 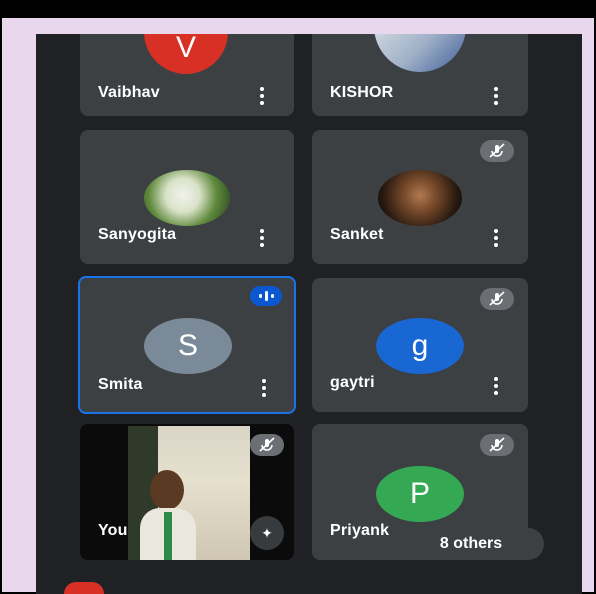 I want to click on participant-name: Smita, so click(x=120, y=384).